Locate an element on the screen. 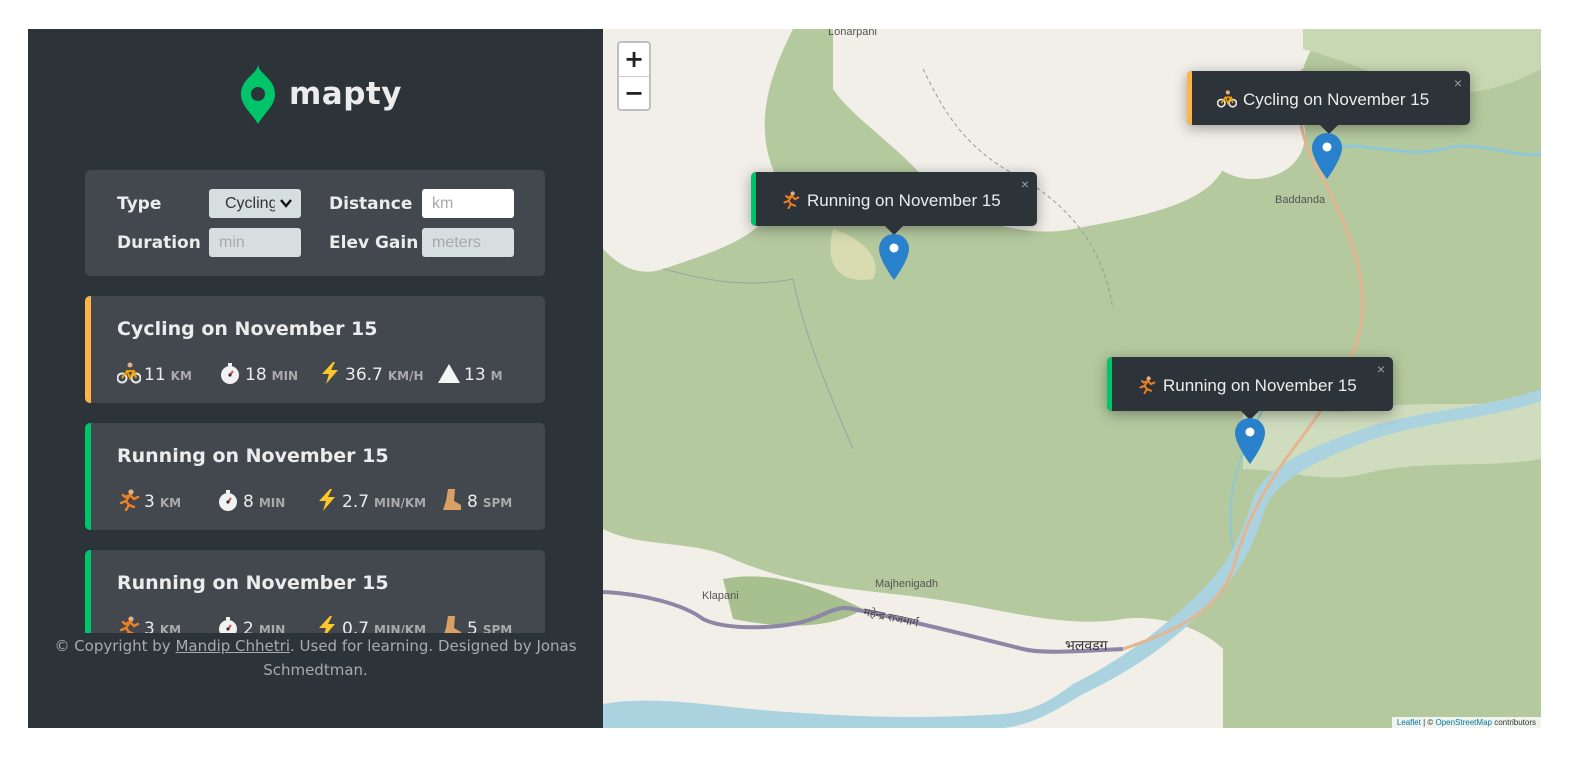 This screenshot has height=757, width=1573. app-name: mapty is located at coordinates (345, 94).